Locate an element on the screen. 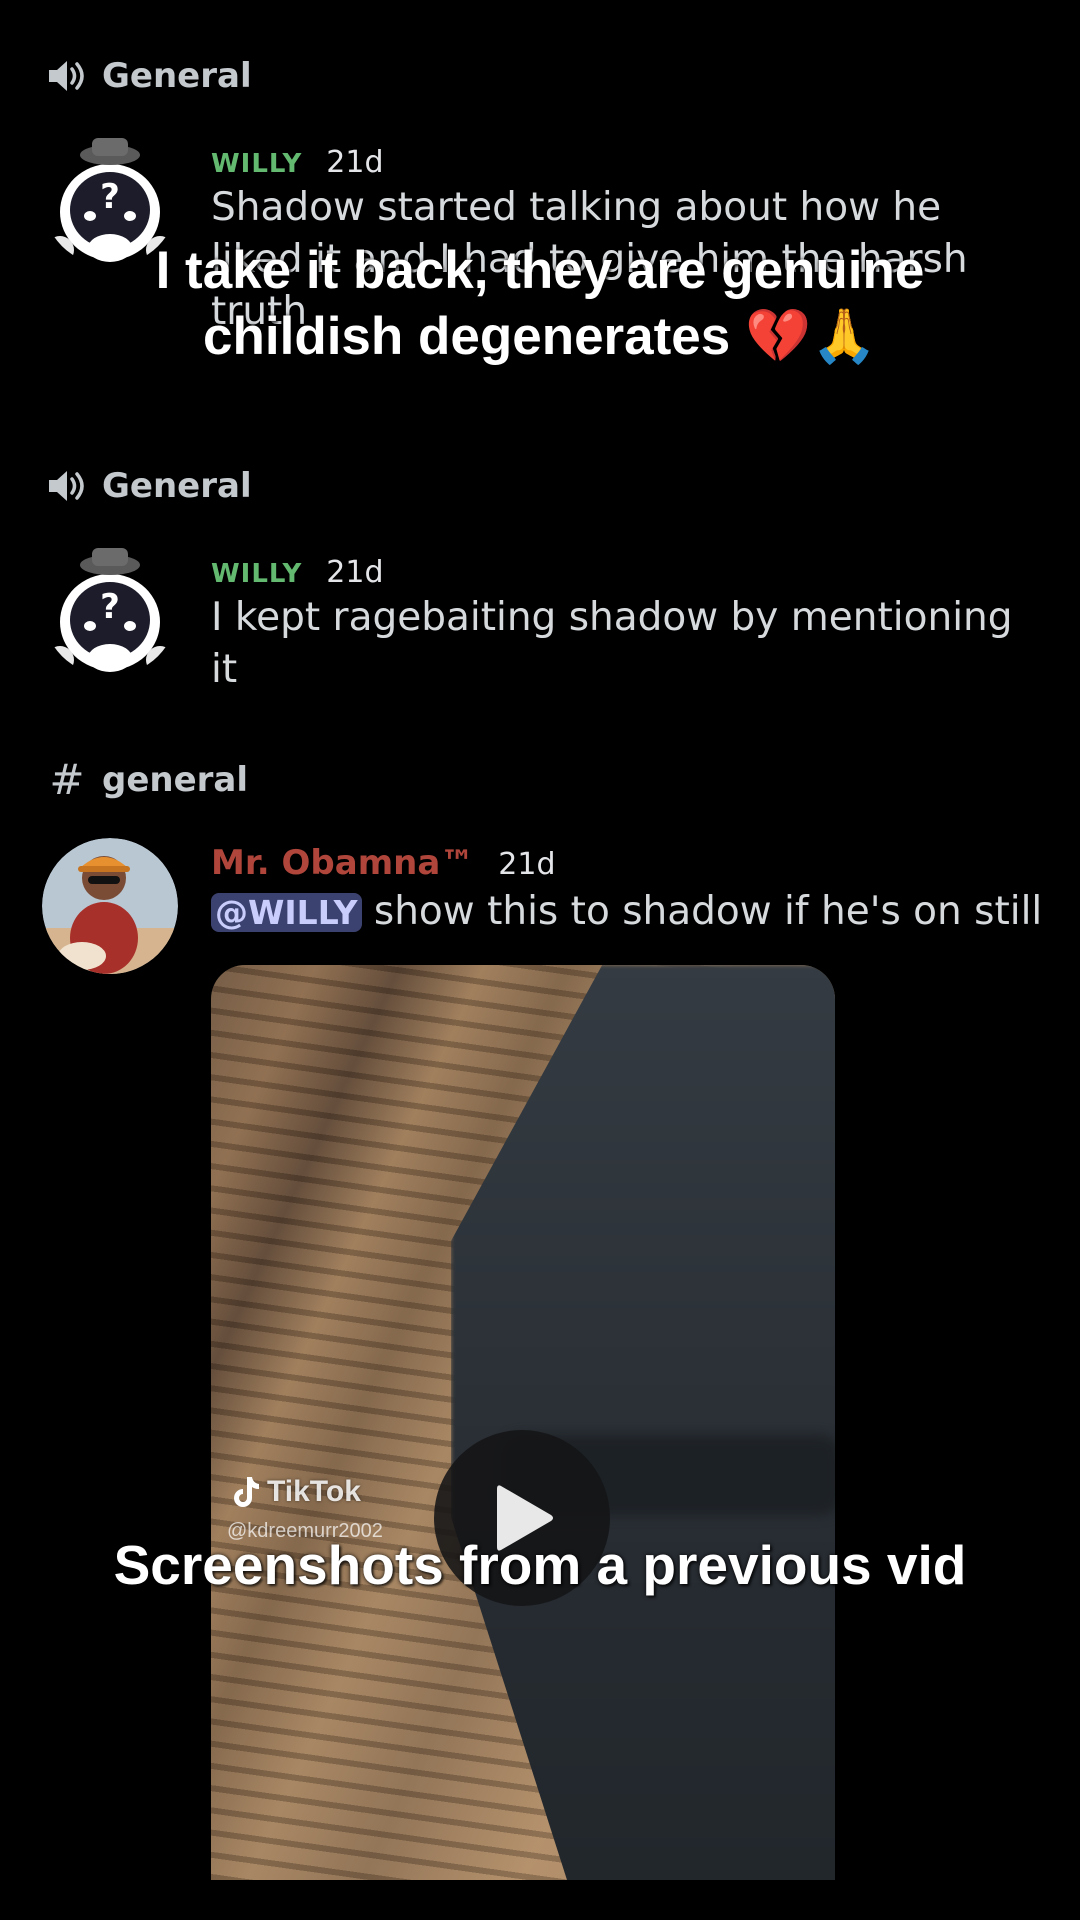 The image size is (1080, 1920). tiktok-watermark: TikTok is located at coordinates (296, 1492).